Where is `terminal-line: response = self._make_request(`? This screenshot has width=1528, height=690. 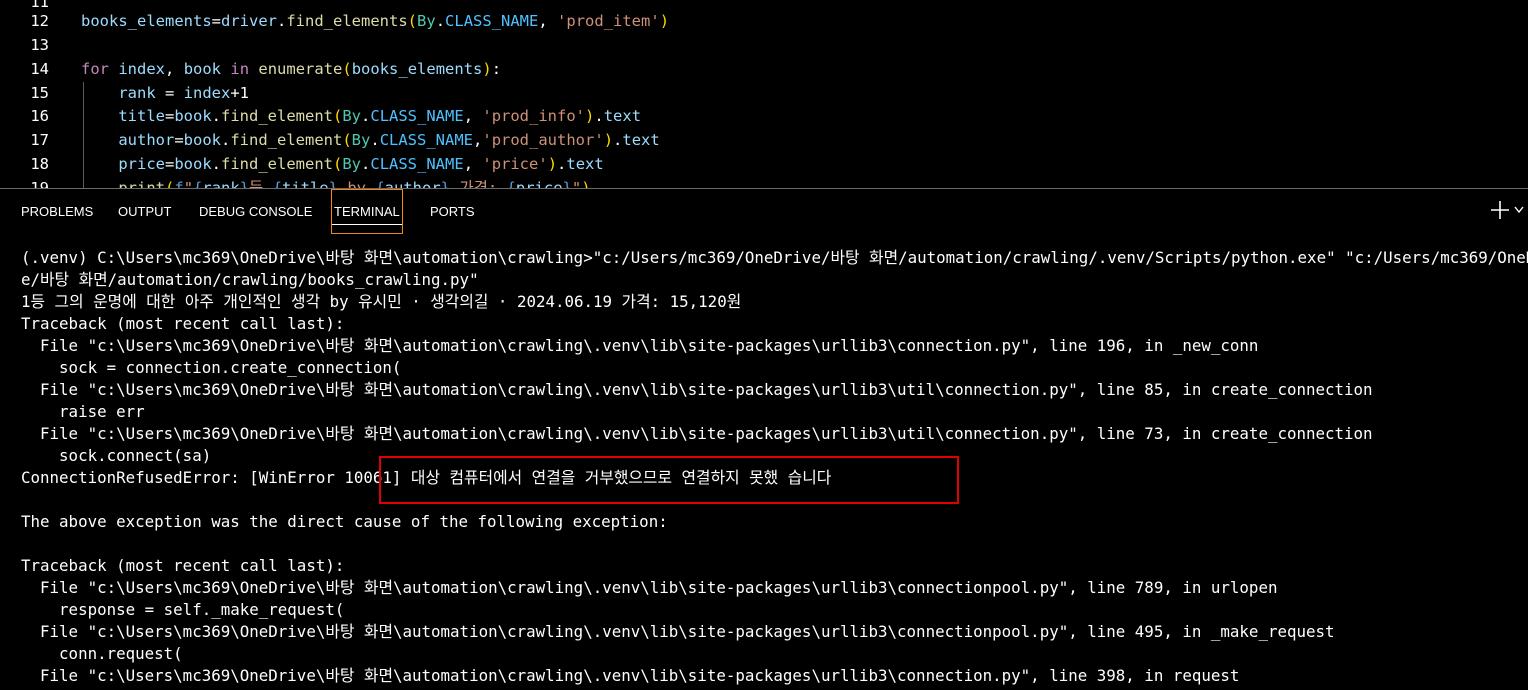 terminal-line: response = self._make_request( is located at coordinates (183, 609).